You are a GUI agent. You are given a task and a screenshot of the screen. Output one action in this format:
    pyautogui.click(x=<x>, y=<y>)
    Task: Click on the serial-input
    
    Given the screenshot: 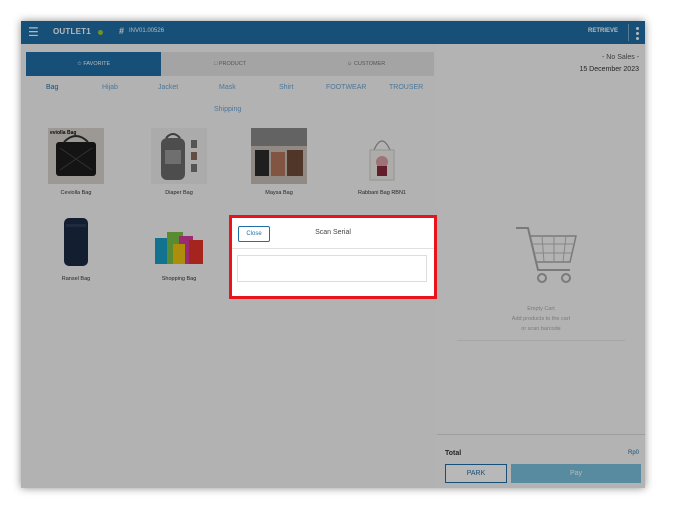 What is the action you would take?
    pyautogui.click(x=332, y=268)
    